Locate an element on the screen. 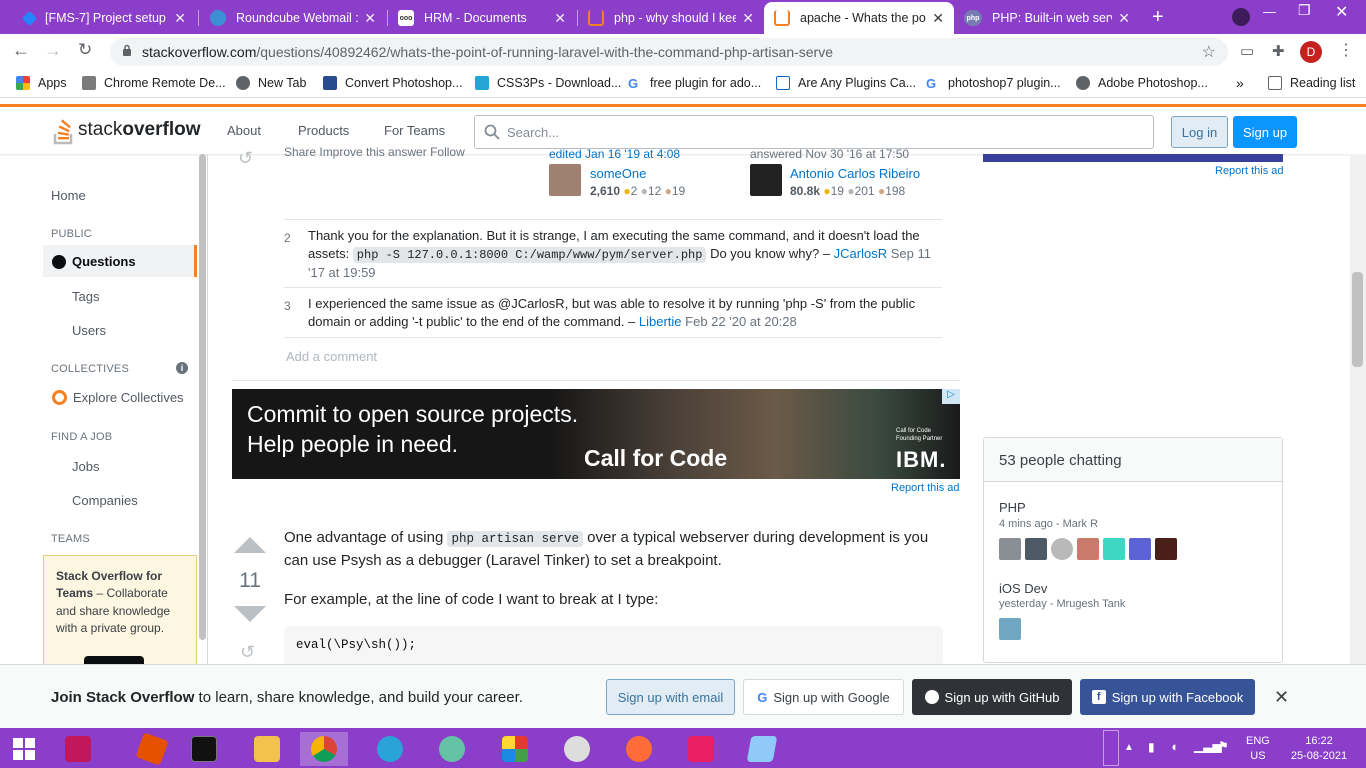 The image size is (1366, 768). camera-app-icon is located at coordinates (78, 749).